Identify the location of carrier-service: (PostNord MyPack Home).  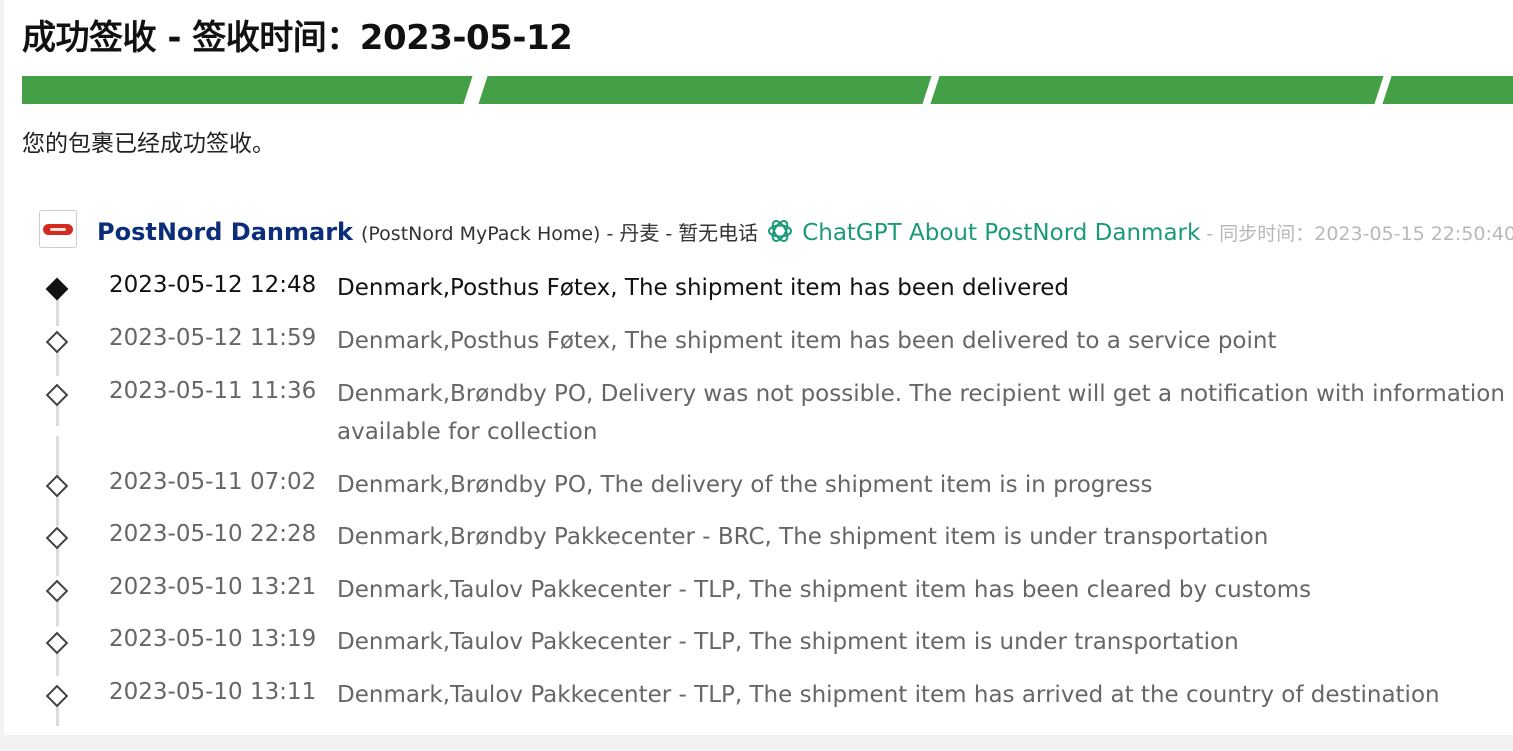
(480, 234).